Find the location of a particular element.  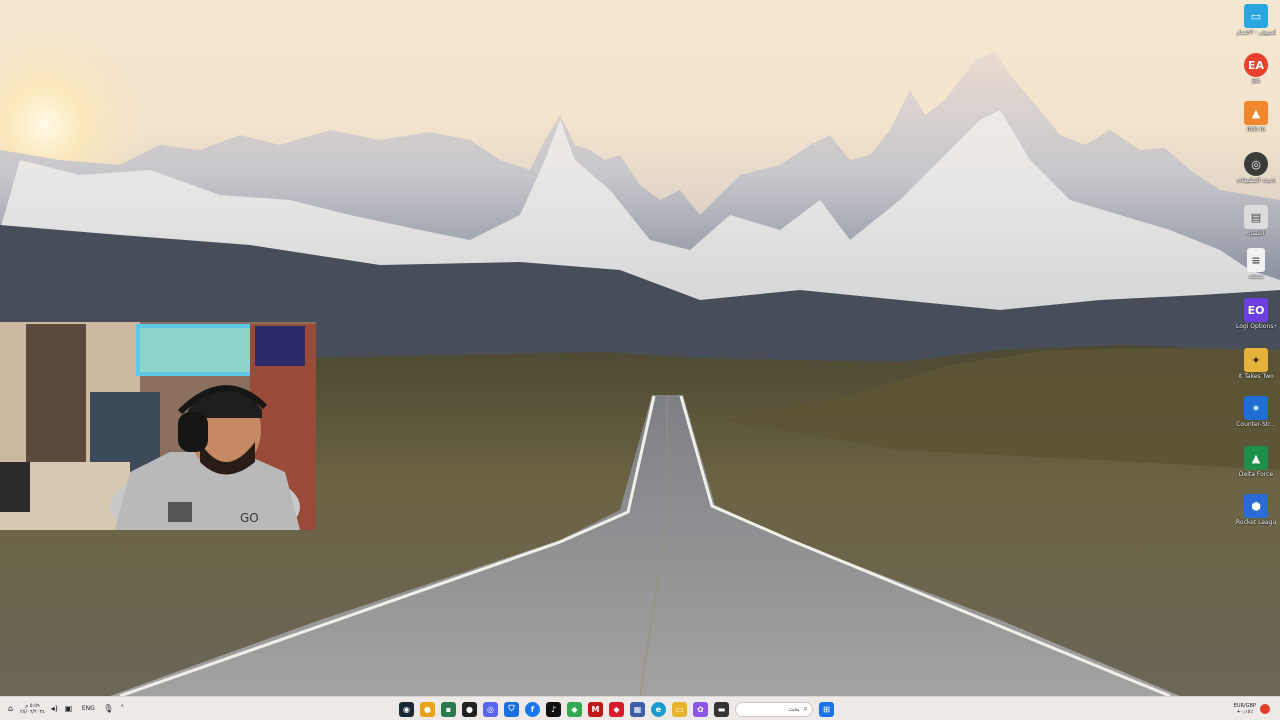

desktop-icon-document: ≡ مستند is located at coordinates (1256, 264).